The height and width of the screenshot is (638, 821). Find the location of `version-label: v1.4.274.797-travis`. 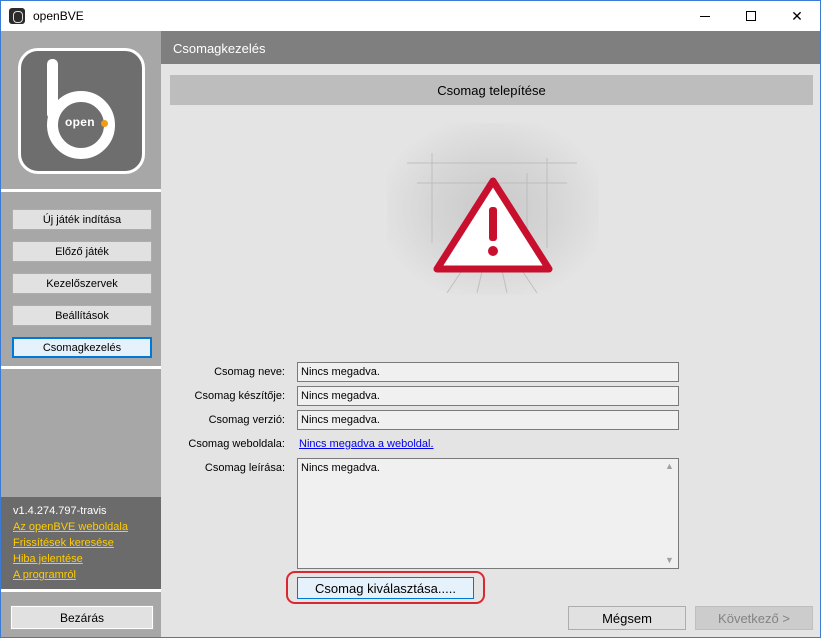

version-label: v1.4.274.797-travis is located at coordinates (60, 511).